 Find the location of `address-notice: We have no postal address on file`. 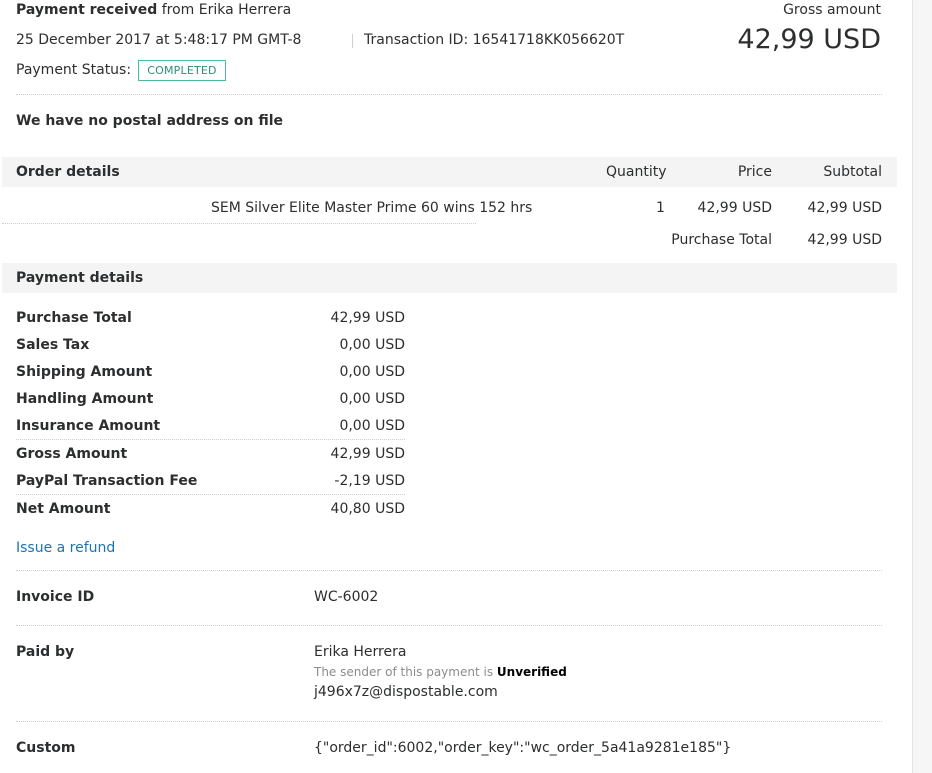

address-notice: We have no postal address on file is located at coordinates (150, 121).